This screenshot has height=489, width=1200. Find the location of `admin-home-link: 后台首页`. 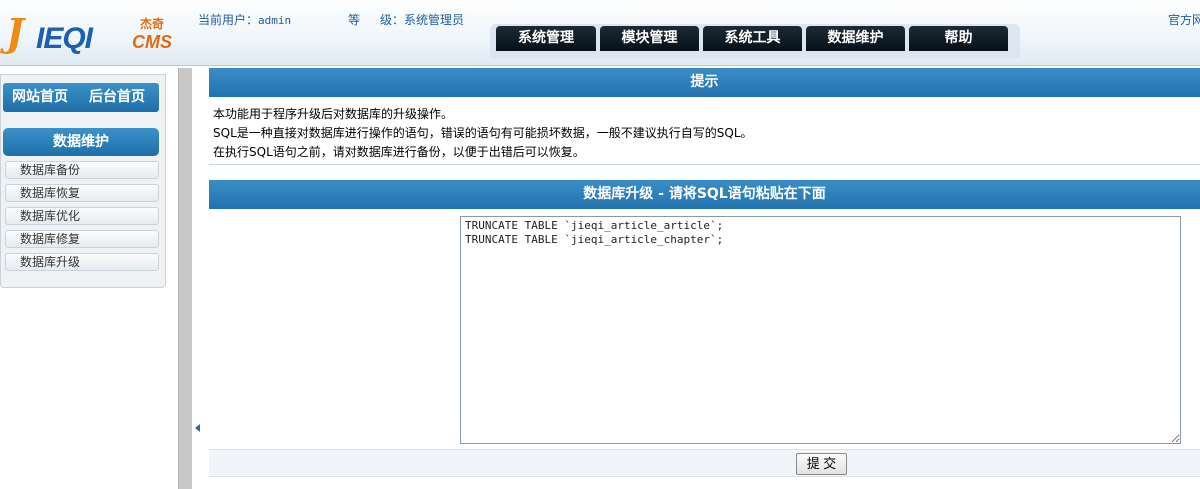

admin-home-link: 后台首页 is located at coordinates (117, 97).